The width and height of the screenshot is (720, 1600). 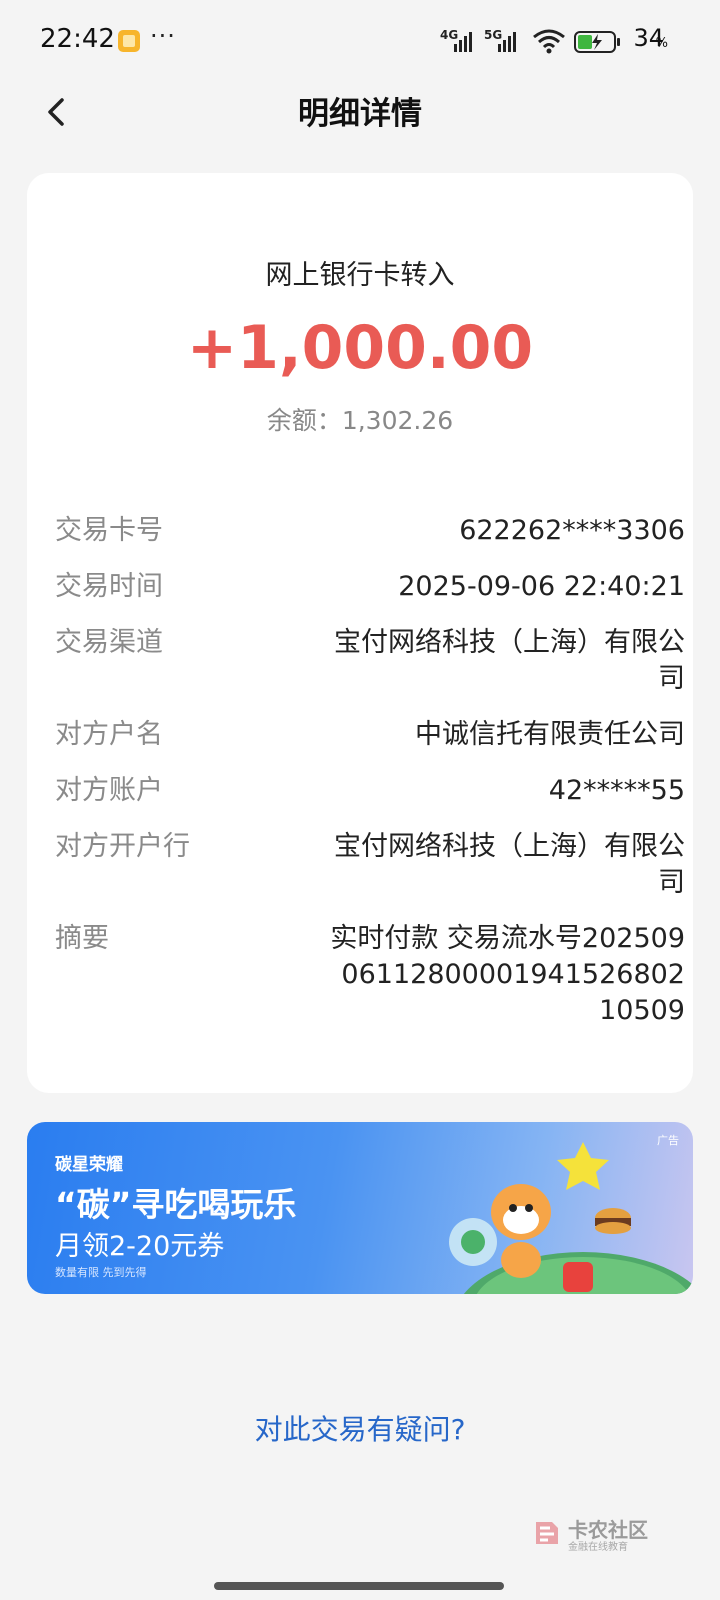 What do you see at coordinates (109, 530) in the screenshot?
I see `detail-label: 交易卡号` at bounding box center [109, 530].